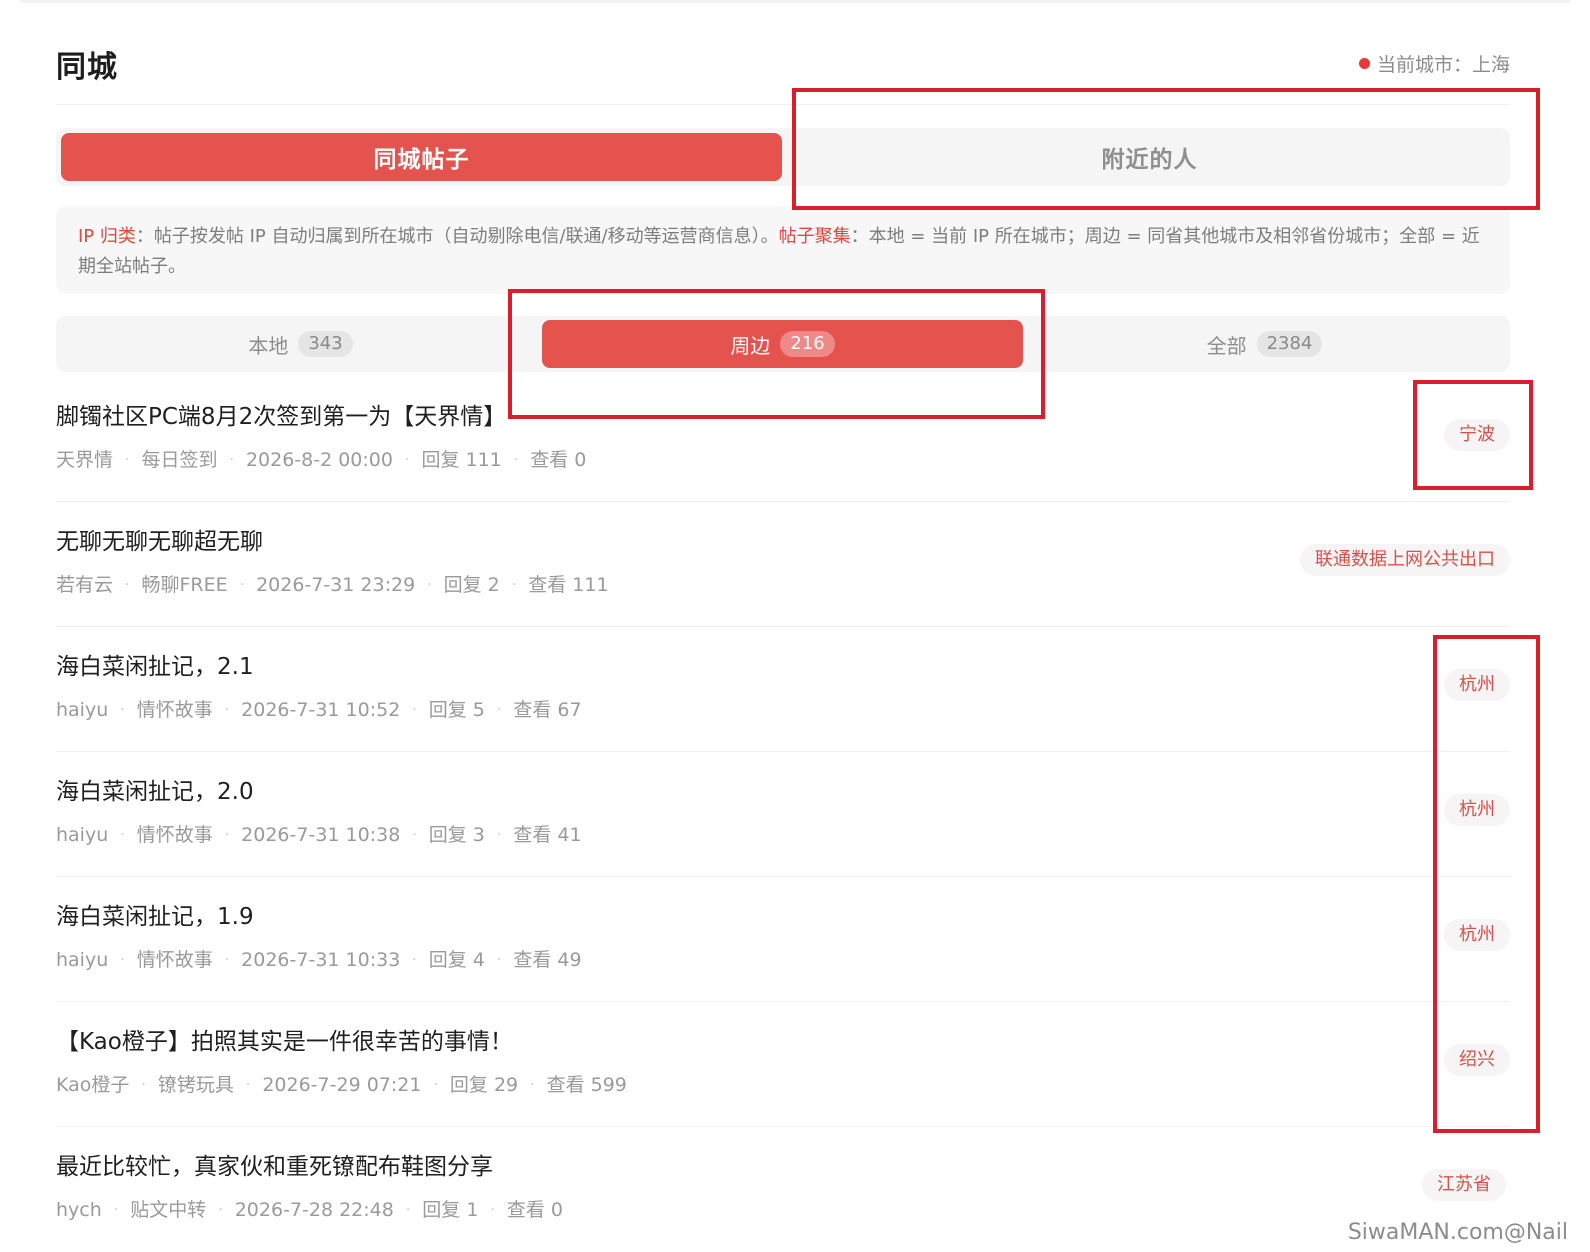 The image size is (1590, 1252). Describe the element at coordinates (159, 539) in the screenshot. I see `post-title: 无聊无聊无聊超无聊` at that location.